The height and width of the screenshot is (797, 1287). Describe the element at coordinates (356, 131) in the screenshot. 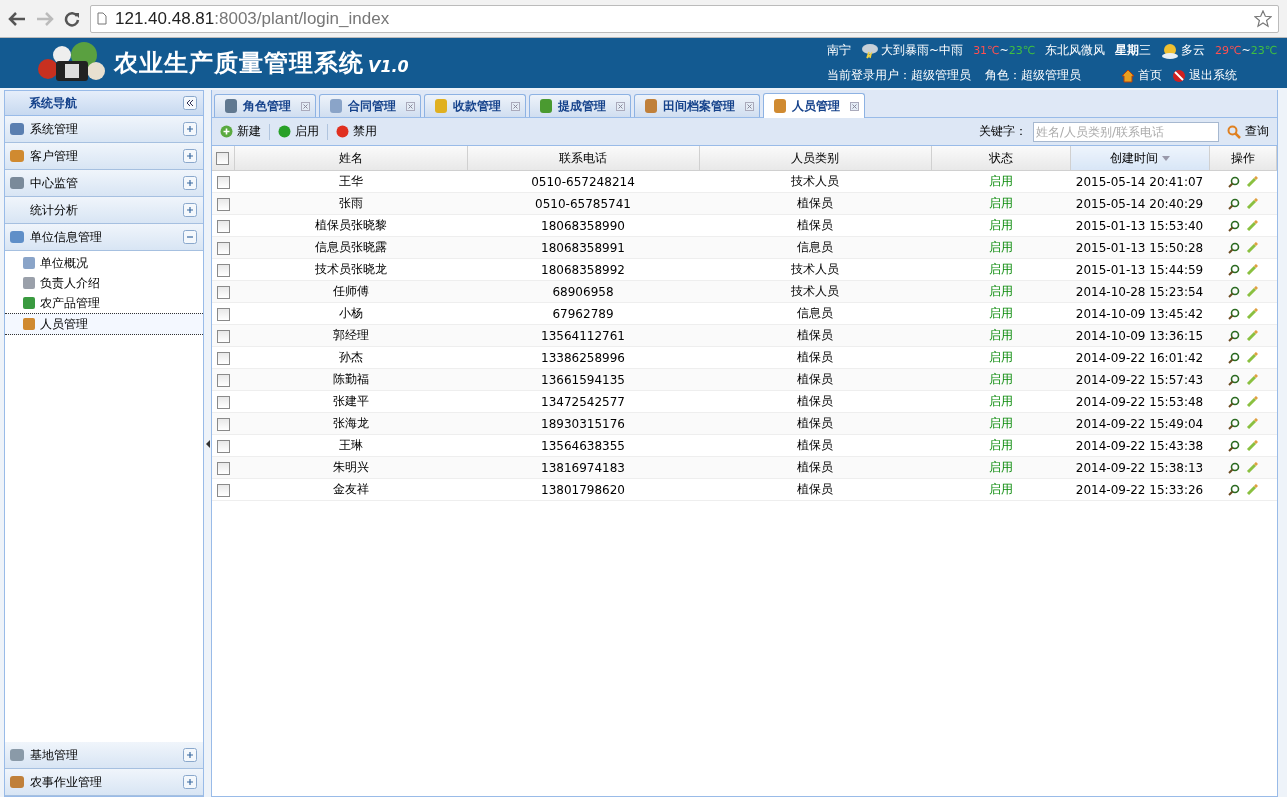

I see `disable-button: 禁用` at that location.